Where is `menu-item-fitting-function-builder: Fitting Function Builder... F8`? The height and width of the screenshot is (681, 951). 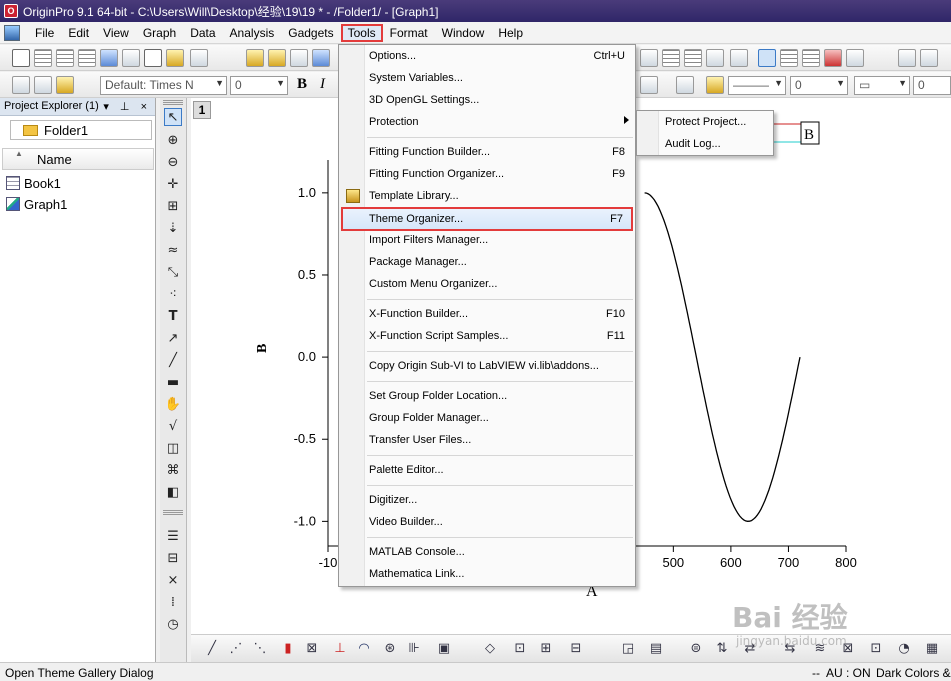 menu-item-fitting-function-builder: Fitting Function Builder... F8 is located at coordinates (487, 153).